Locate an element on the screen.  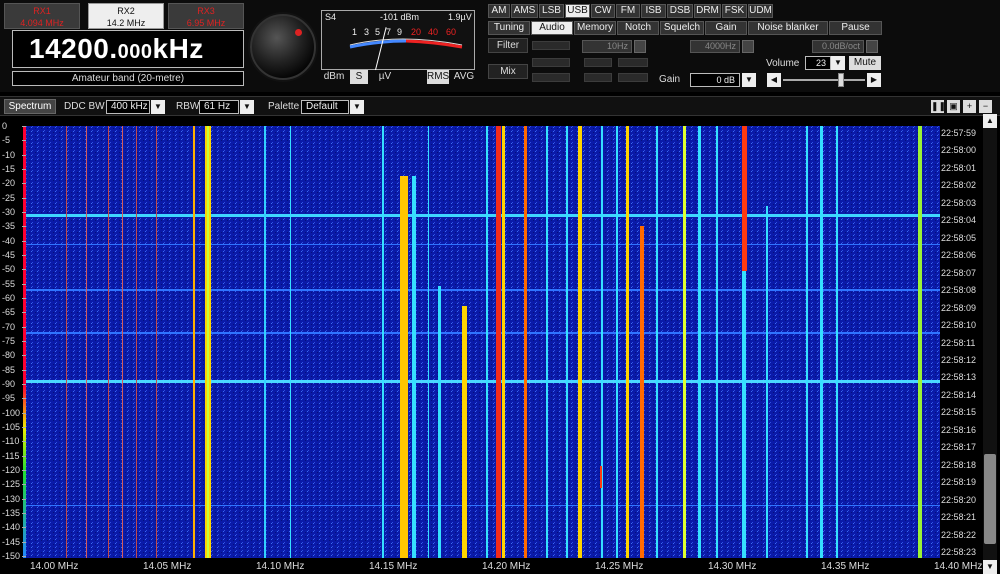
level-tick-label: -135 is located at coordinates (11, 513).